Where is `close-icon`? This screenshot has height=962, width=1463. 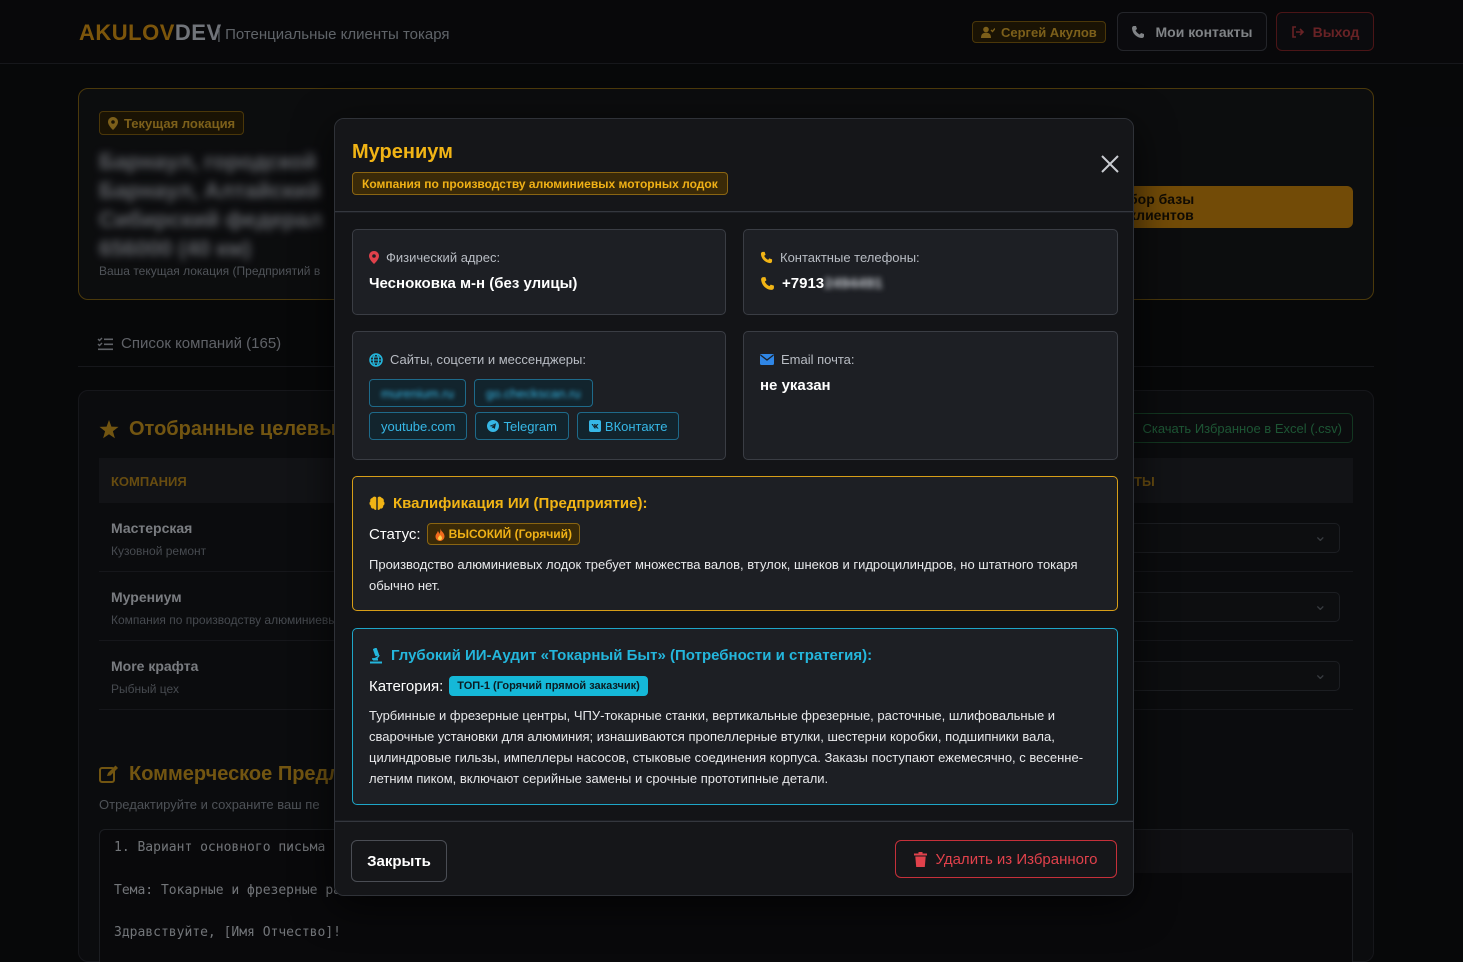
close-icon is located at coordinates (1110, 164).